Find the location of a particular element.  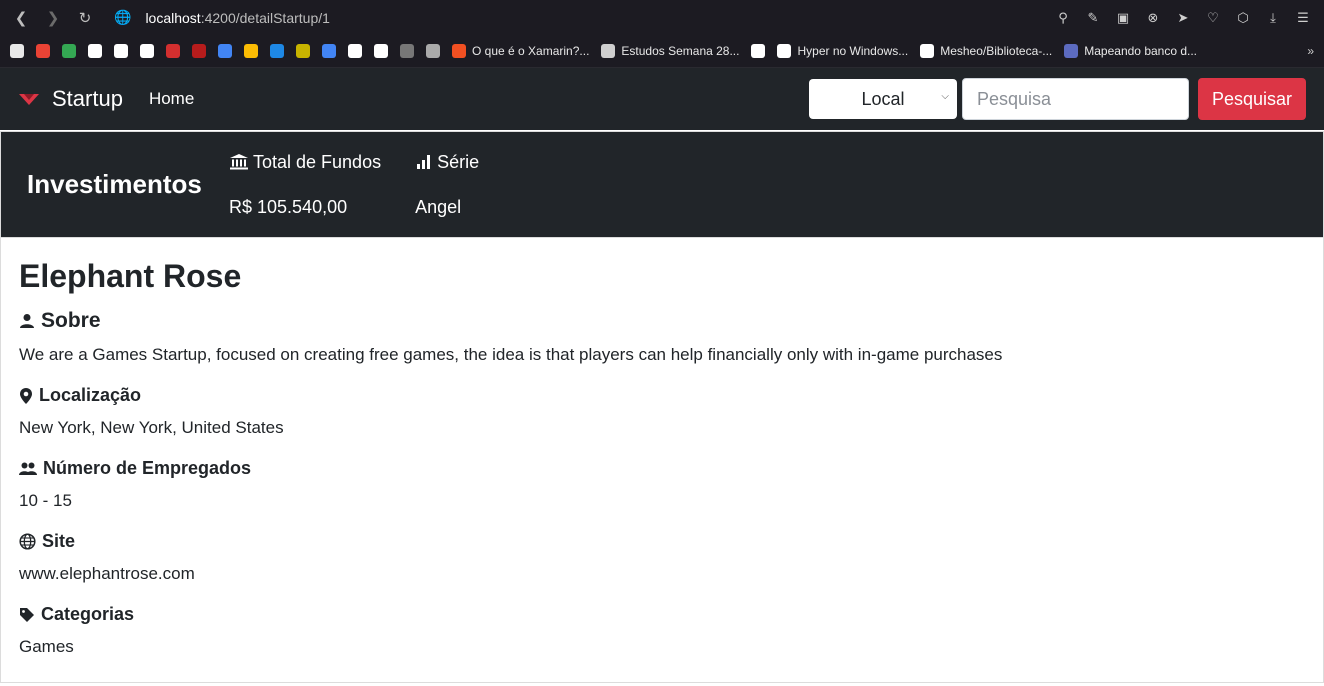

reload-icon: ↻ is located at coordinates (85, 18).